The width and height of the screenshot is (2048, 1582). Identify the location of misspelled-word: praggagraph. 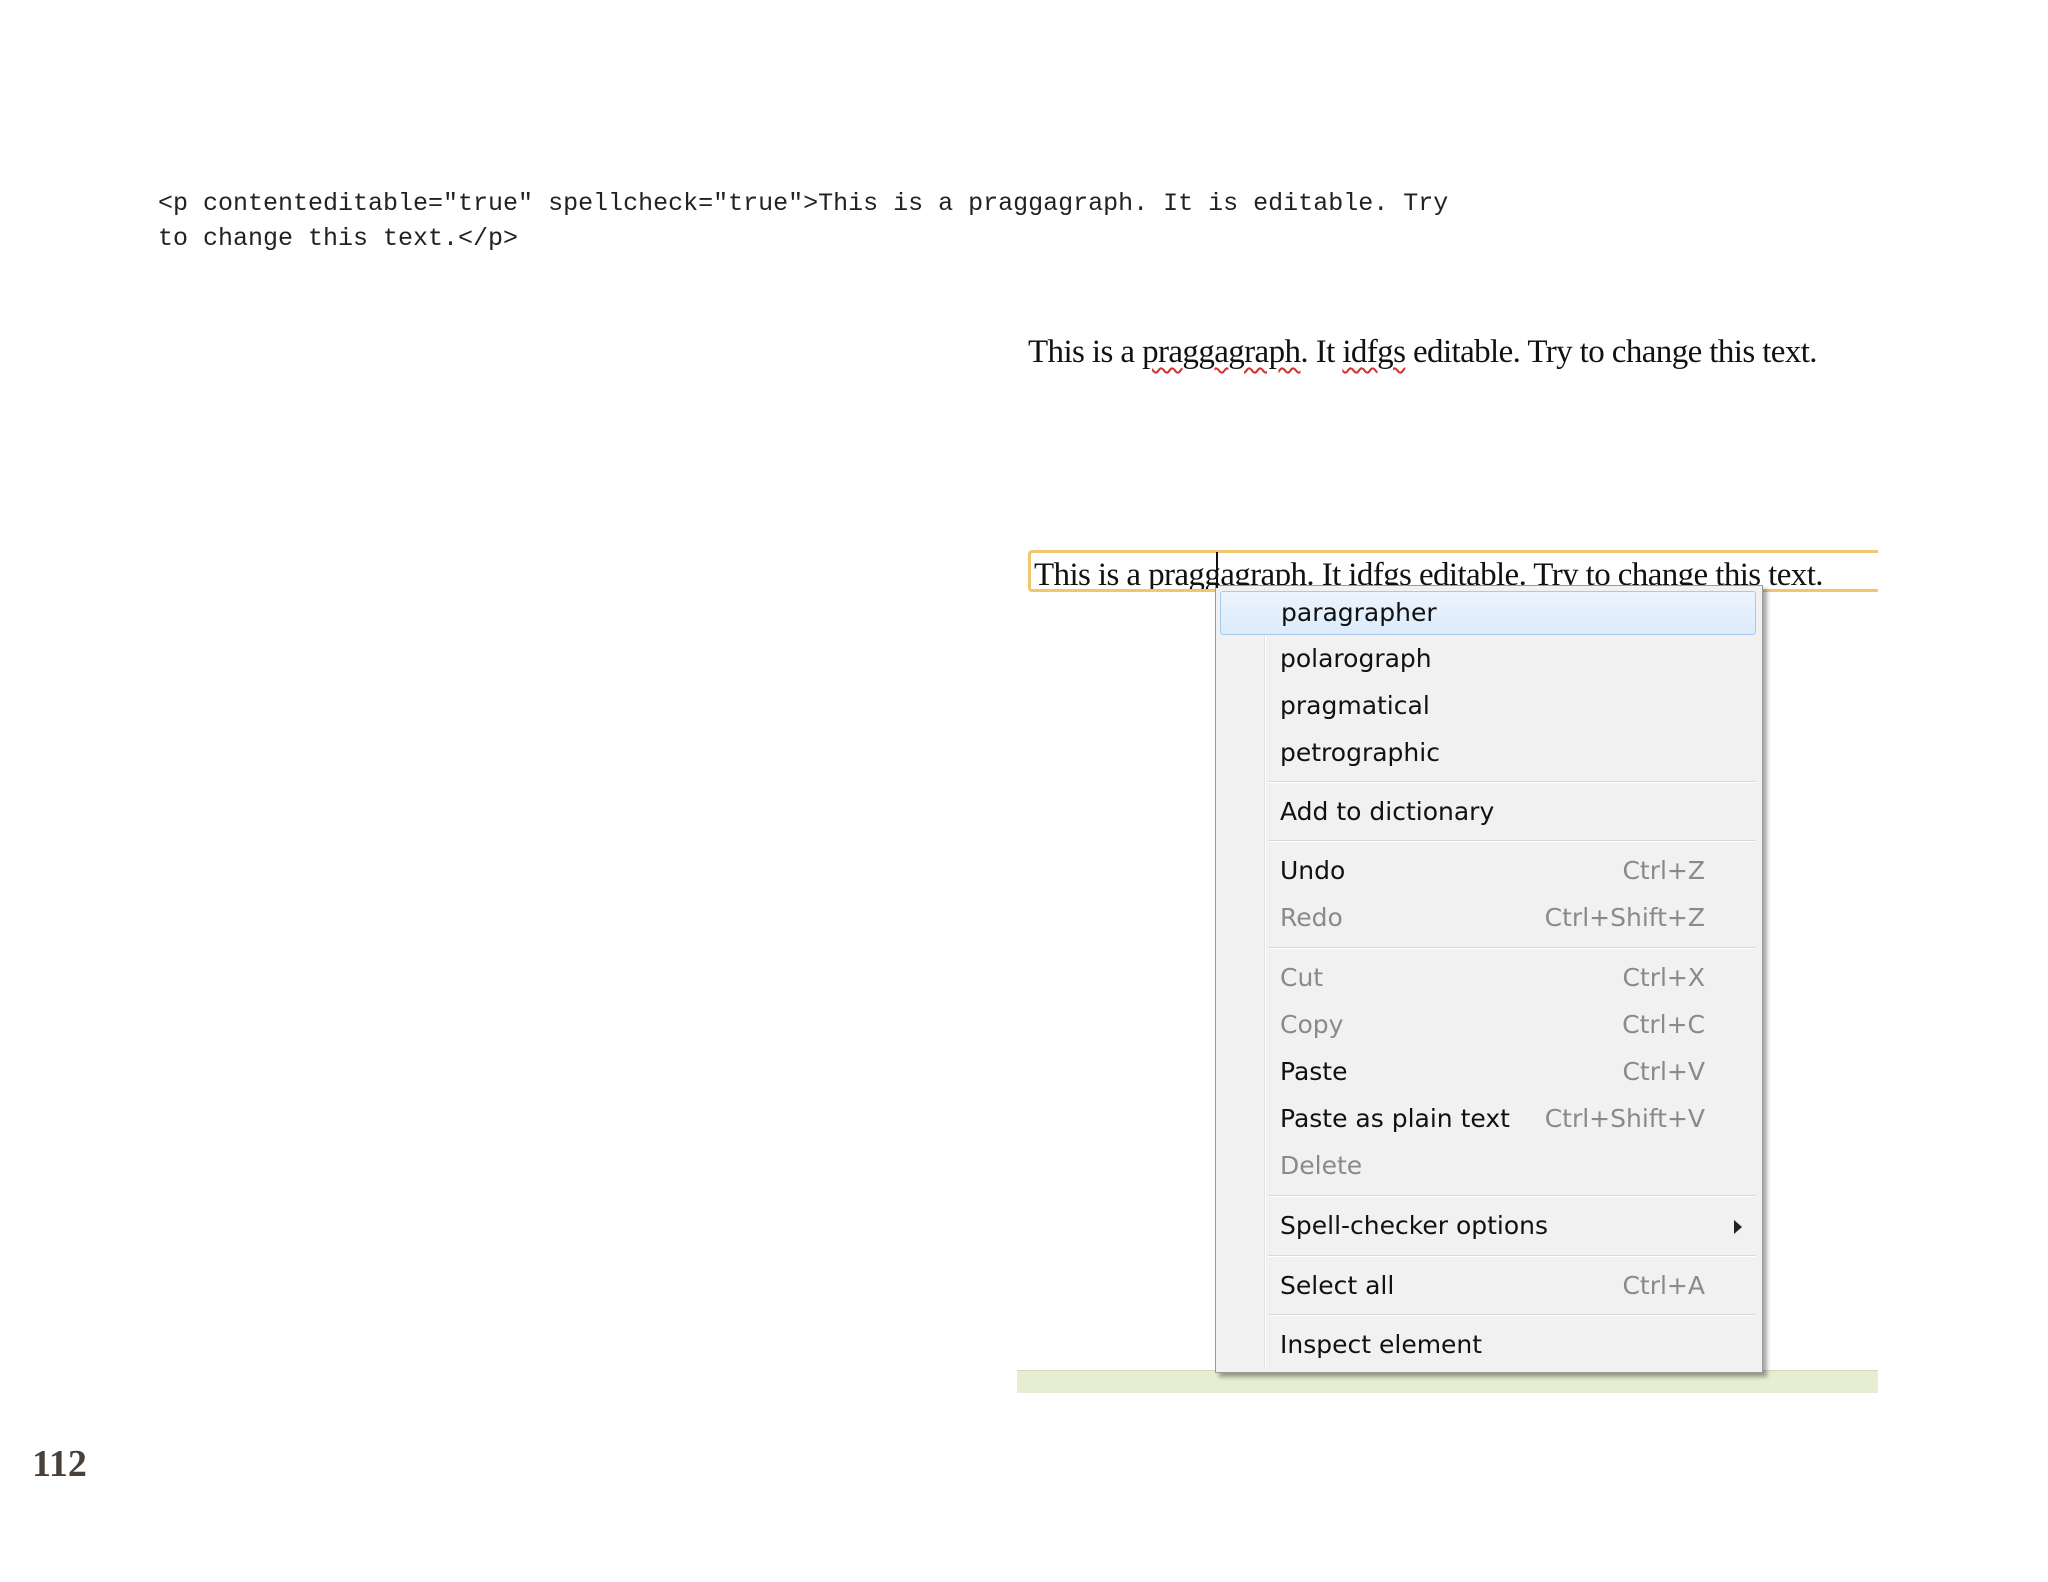
(1221, 352).